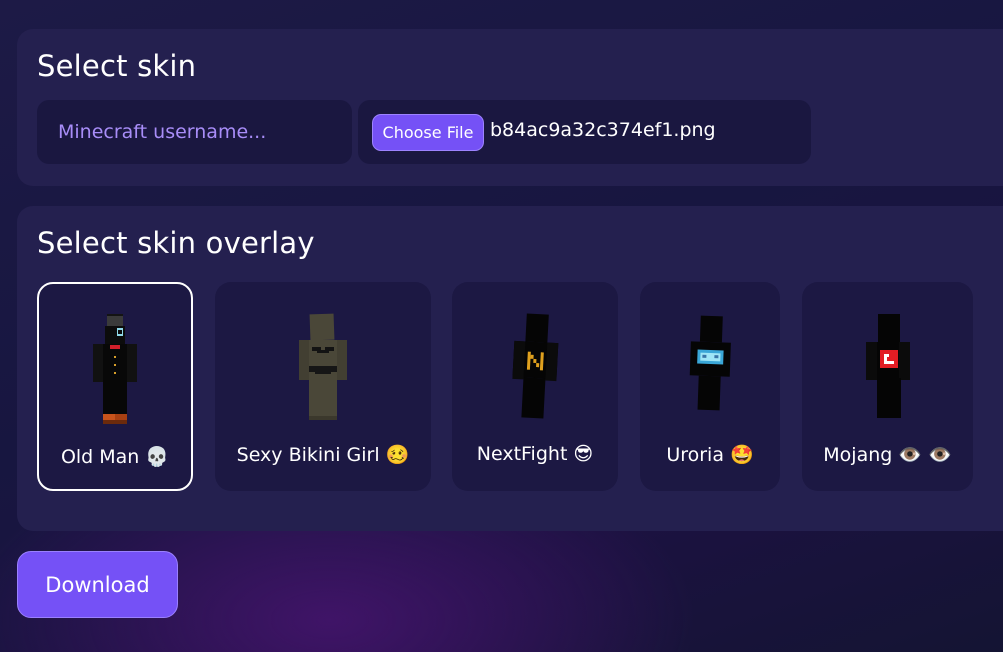  I want to click on select-overlay-title: Select skin overlay, so click(176, 243).